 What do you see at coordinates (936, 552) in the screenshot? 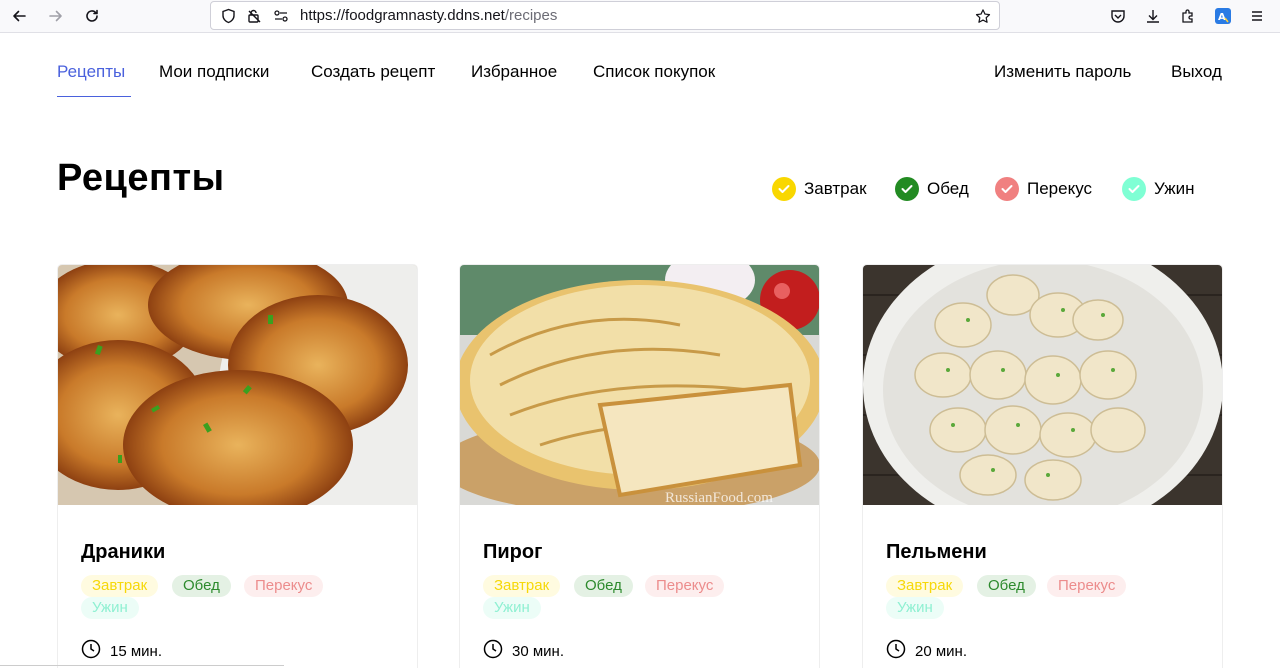
I see `recipe-name: Пельмени` at bounding box center [936, 552].